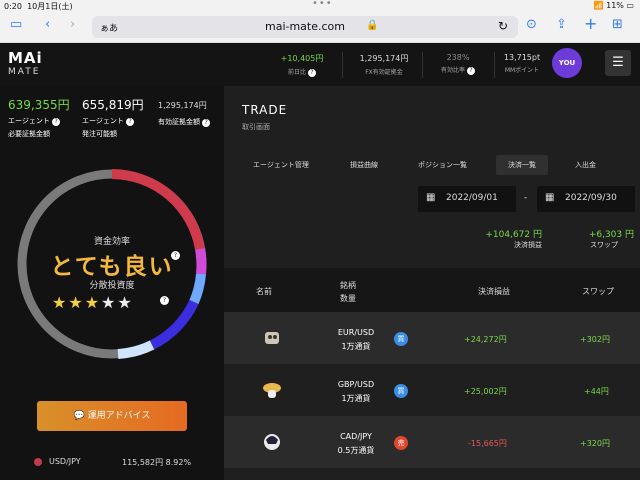 The image size is (640, 480). What do you see at coordinates (111, 242) in the screenshot?
I see `efficiency-label: 資金効率` at bounding box center [111, 242].